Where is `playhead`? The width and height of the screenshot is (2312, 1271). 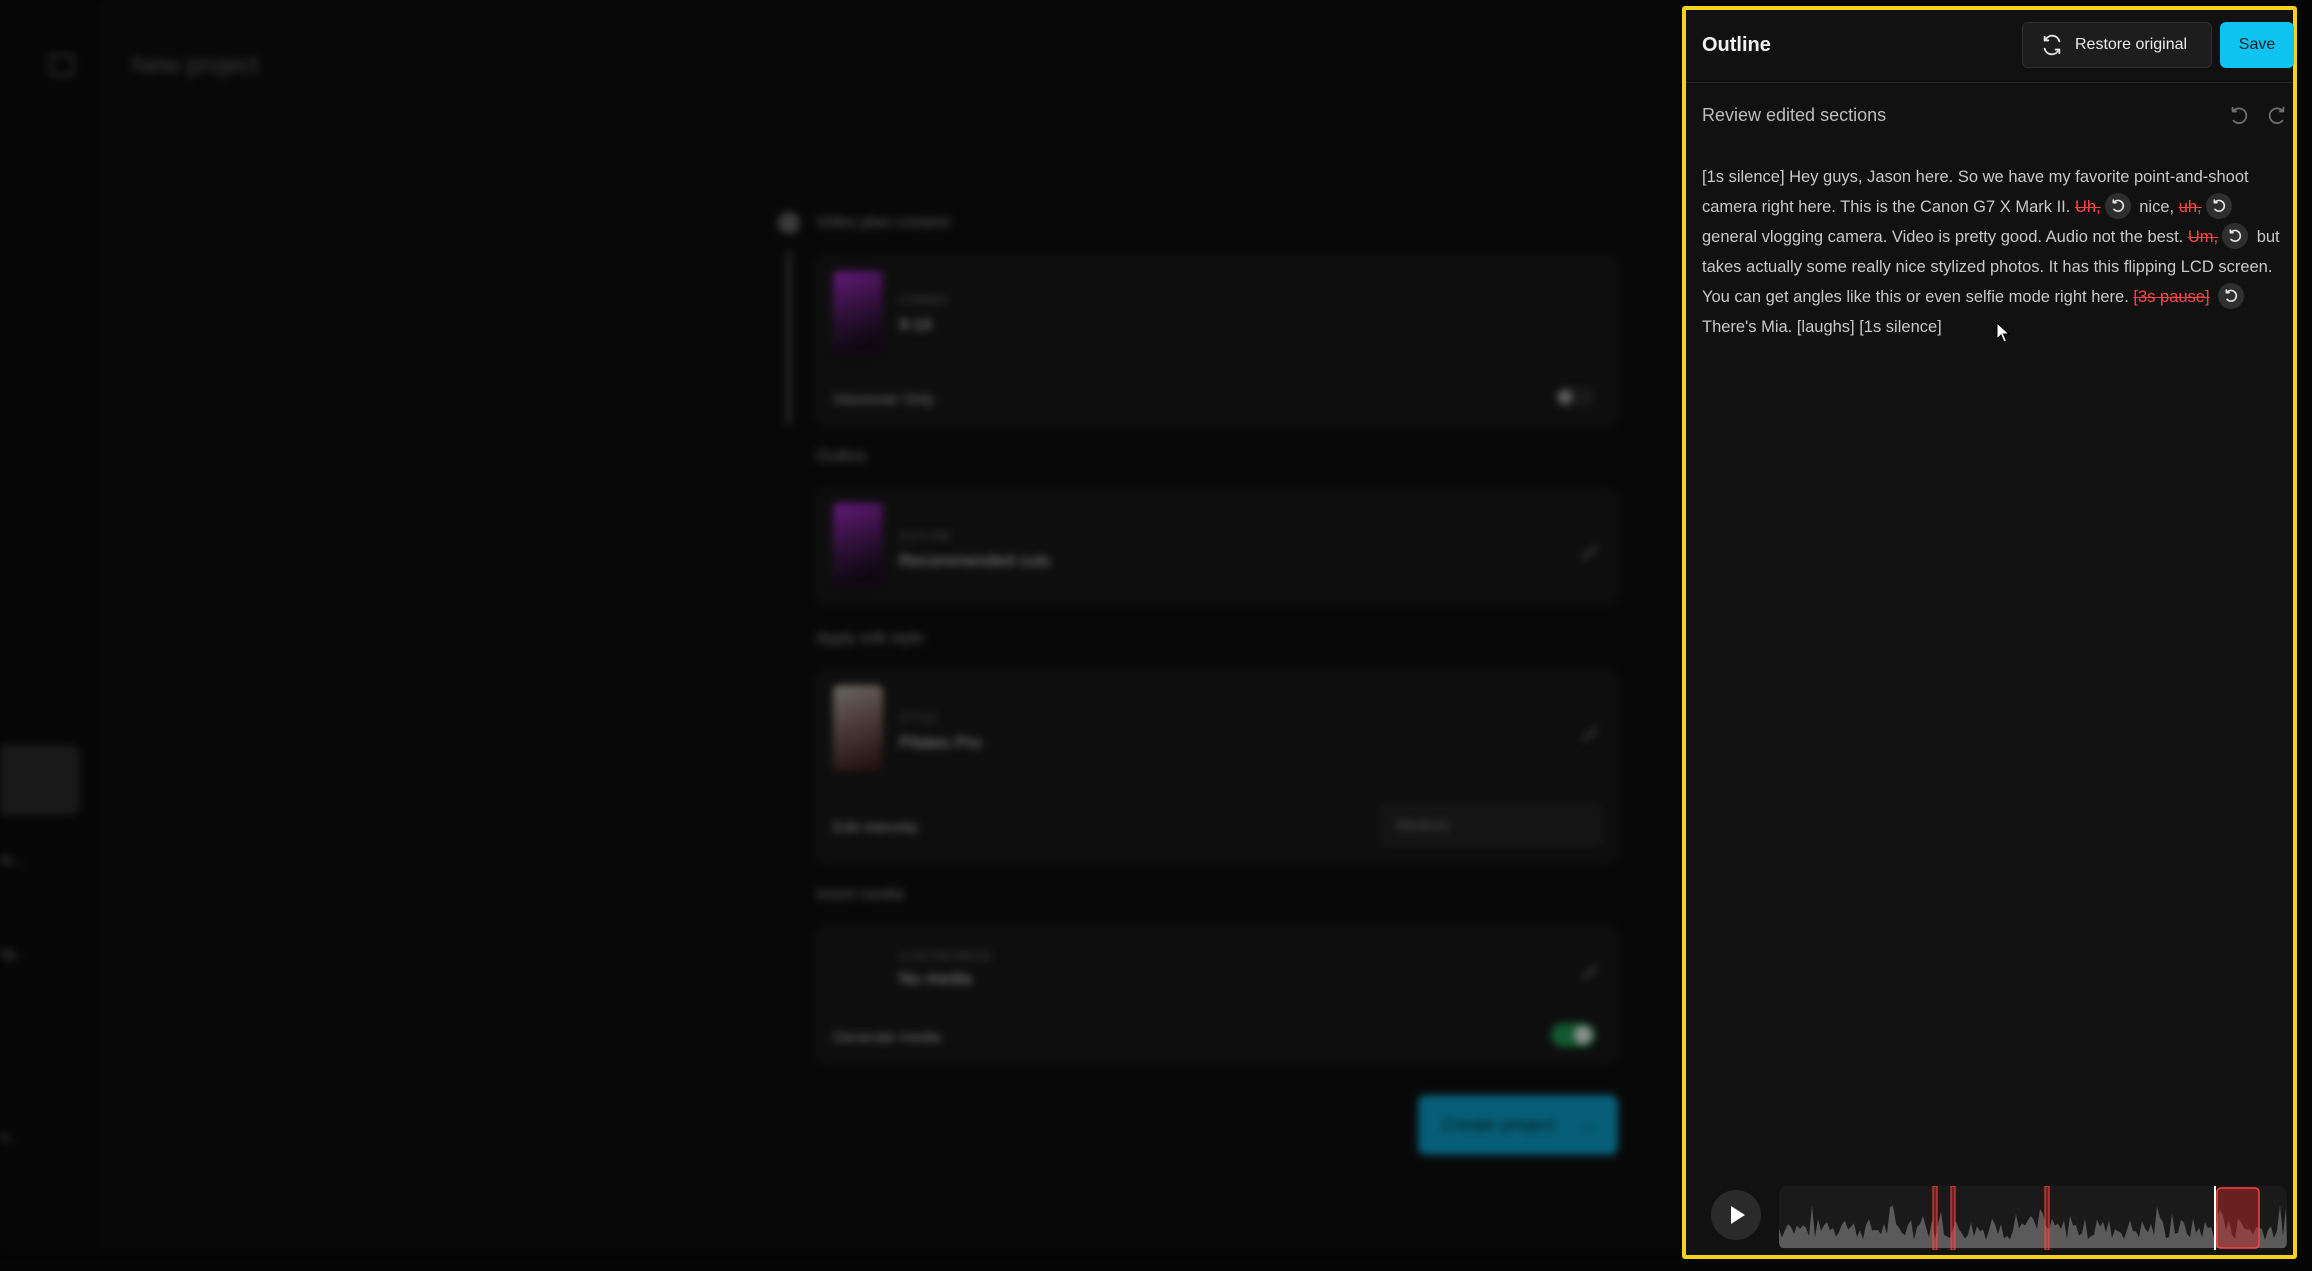
playhead is located at coordinates (2215, 1218).